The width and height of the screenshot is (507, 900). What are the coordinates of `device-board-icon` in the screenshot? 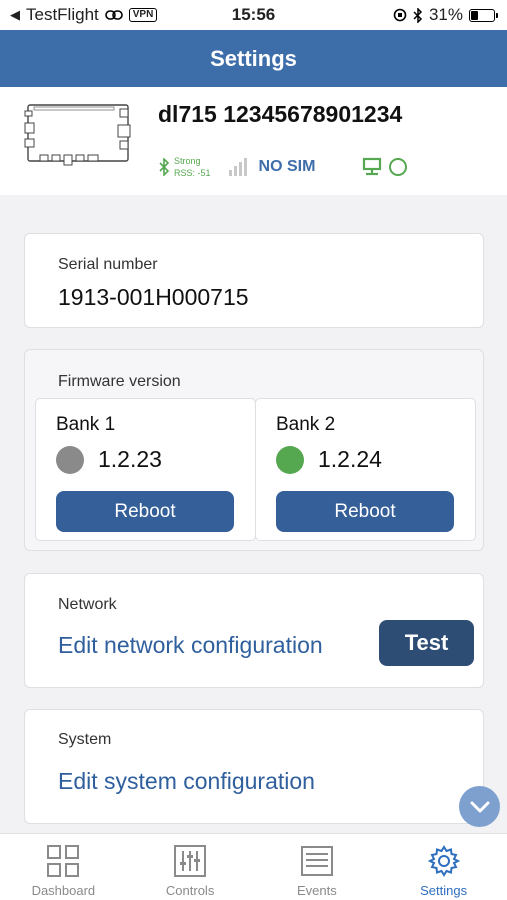 It's located at (77, 135).